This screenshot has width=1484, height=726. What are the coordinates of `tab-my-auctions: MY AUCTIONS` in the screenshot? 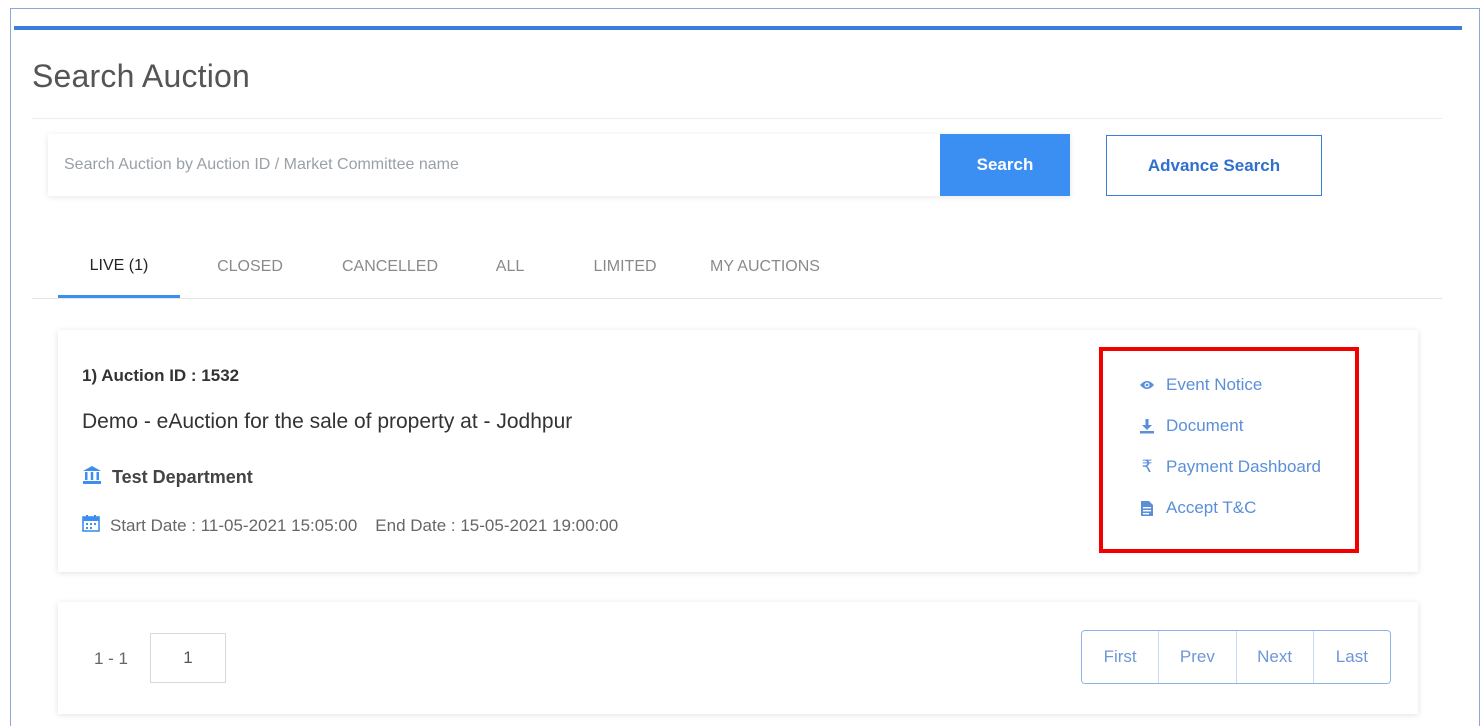 It's located at (765, 267).